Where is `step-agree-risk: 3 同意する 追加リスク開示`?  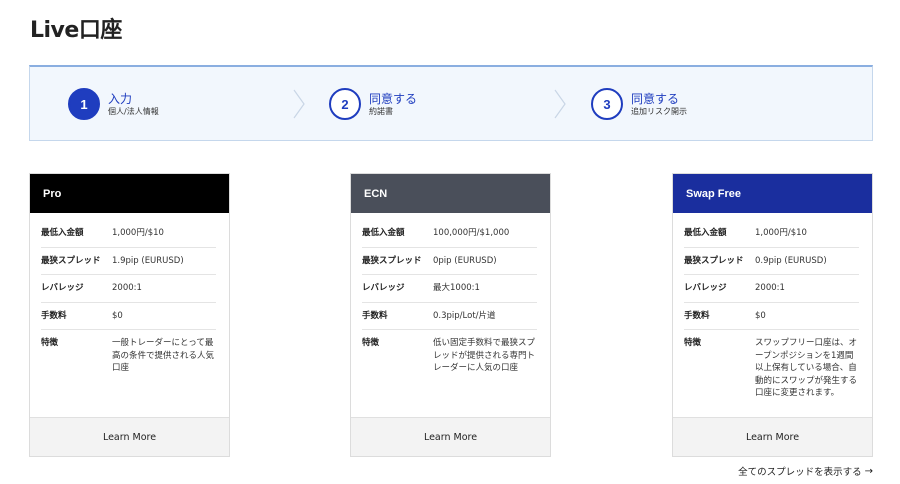 step-agree-risk: 3 同意する 追加リスク開示 is located at coordinates (639, 104).